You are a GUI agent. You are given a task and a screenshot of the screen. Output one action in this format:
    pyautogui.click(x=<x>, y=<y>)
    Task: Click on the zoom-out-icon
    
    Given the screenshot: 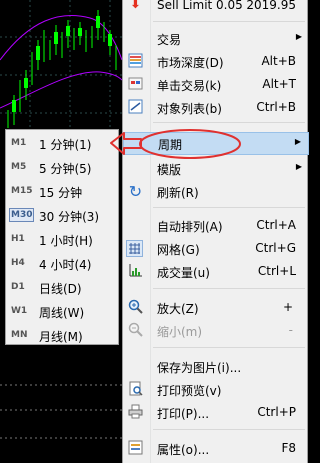 What is the action you would take?
    pyautogui.click(x=135, y=330)
    